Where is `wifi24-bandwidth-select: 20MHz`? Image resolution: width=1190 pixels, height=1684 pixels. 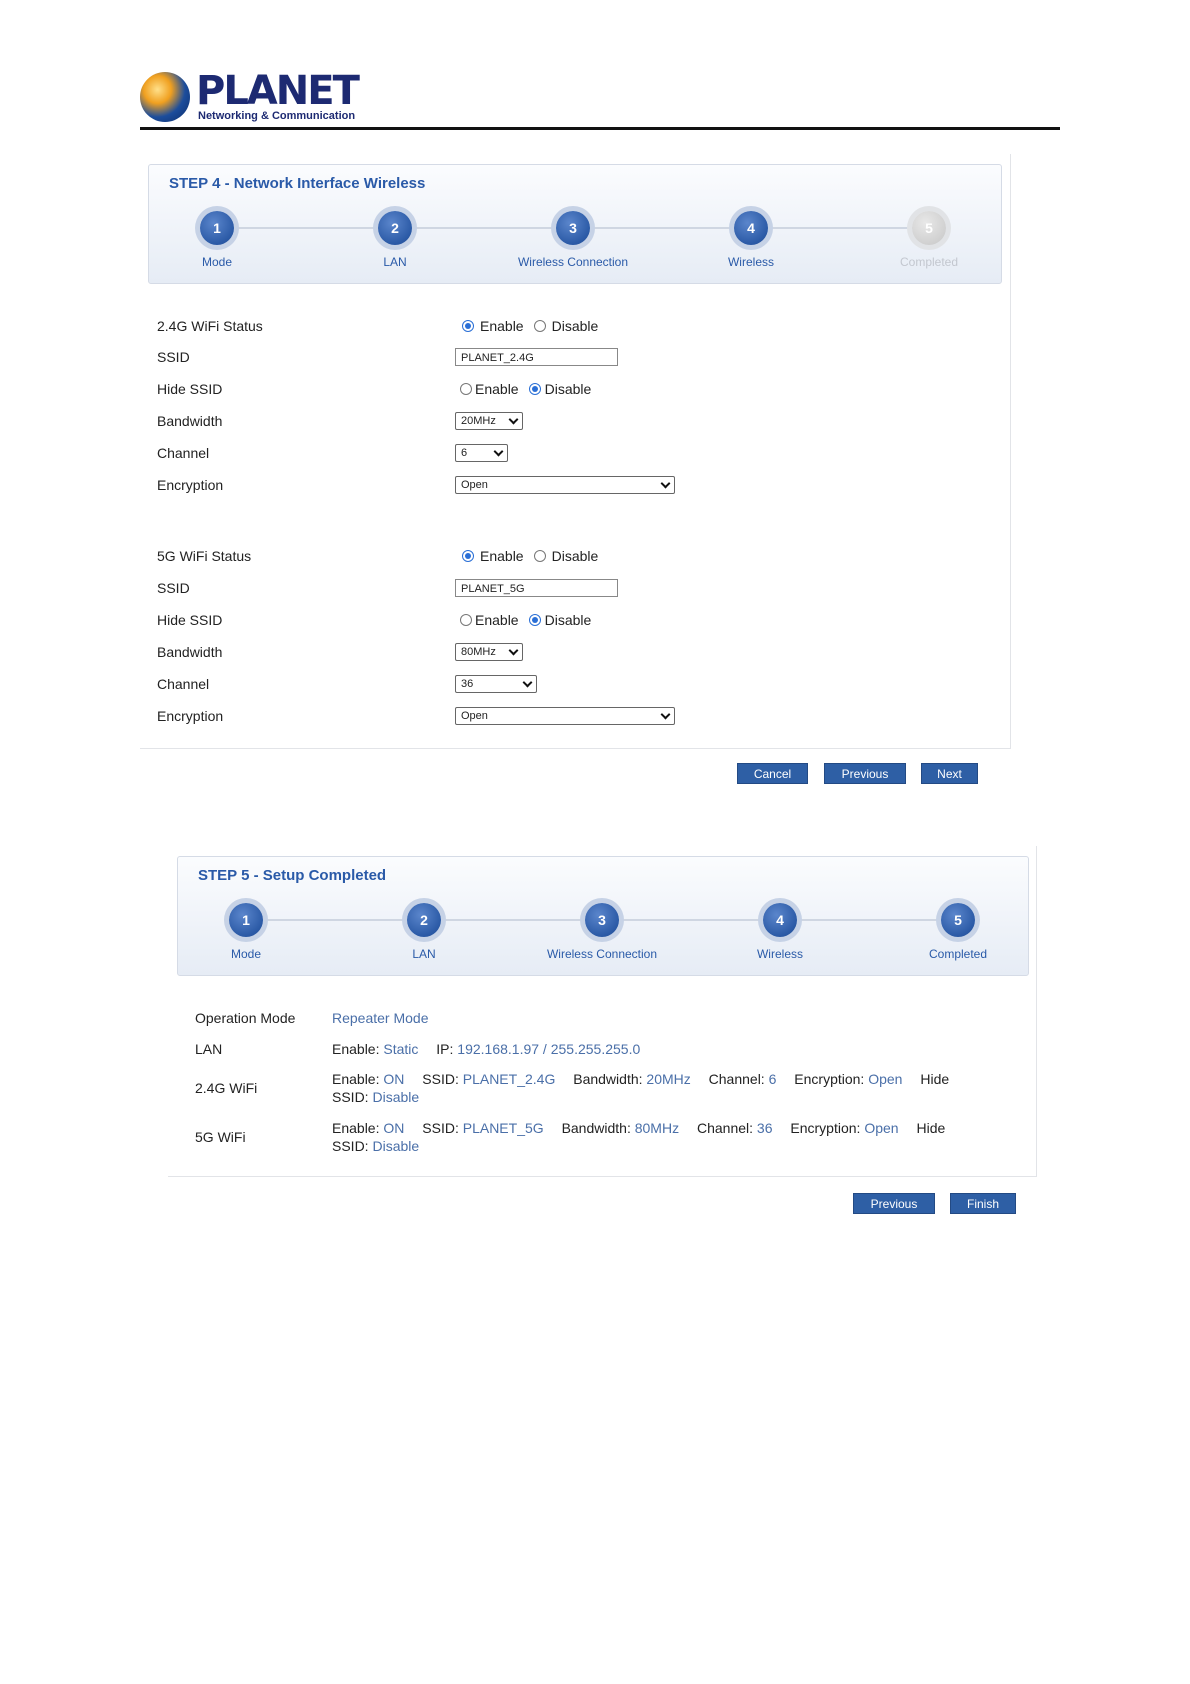 wifi24-bandwidth-select: 20MHz is located at coordinates (489, 421).